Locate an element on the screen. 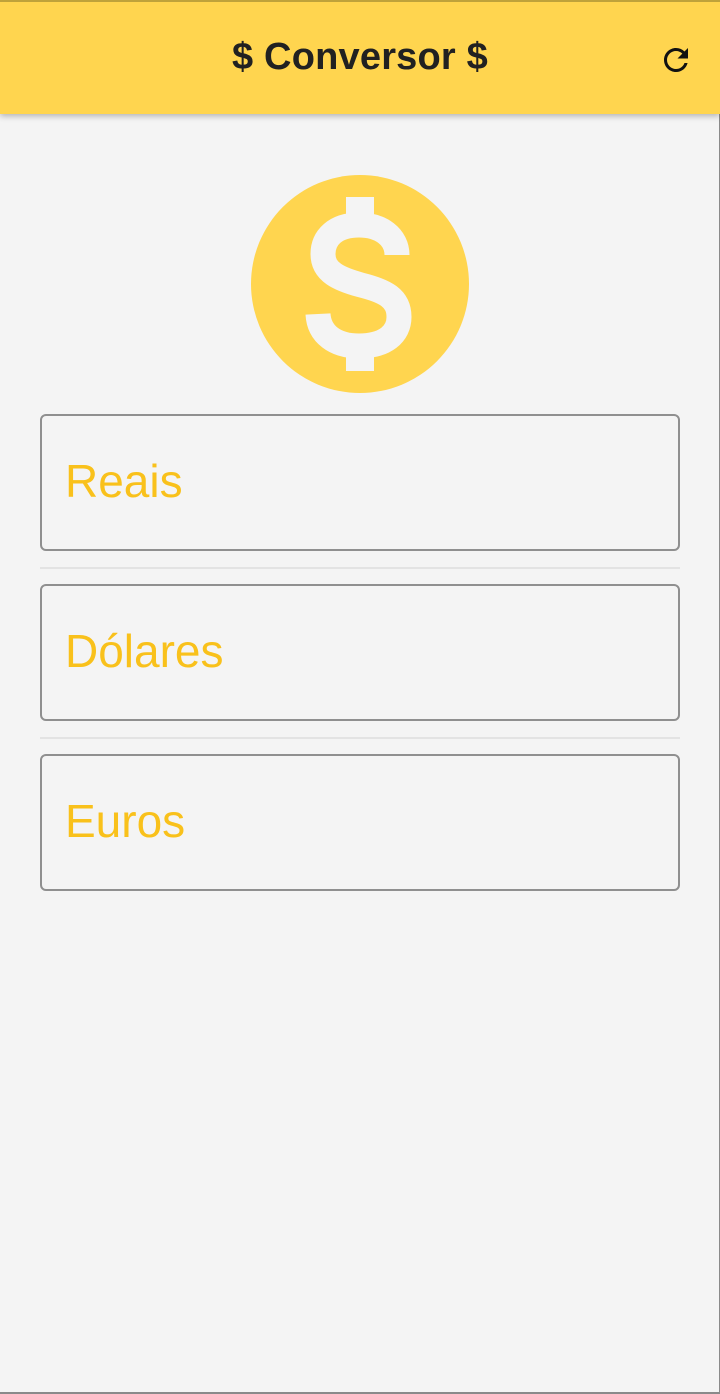  refresh-icon is located at coordinates (676, 60).